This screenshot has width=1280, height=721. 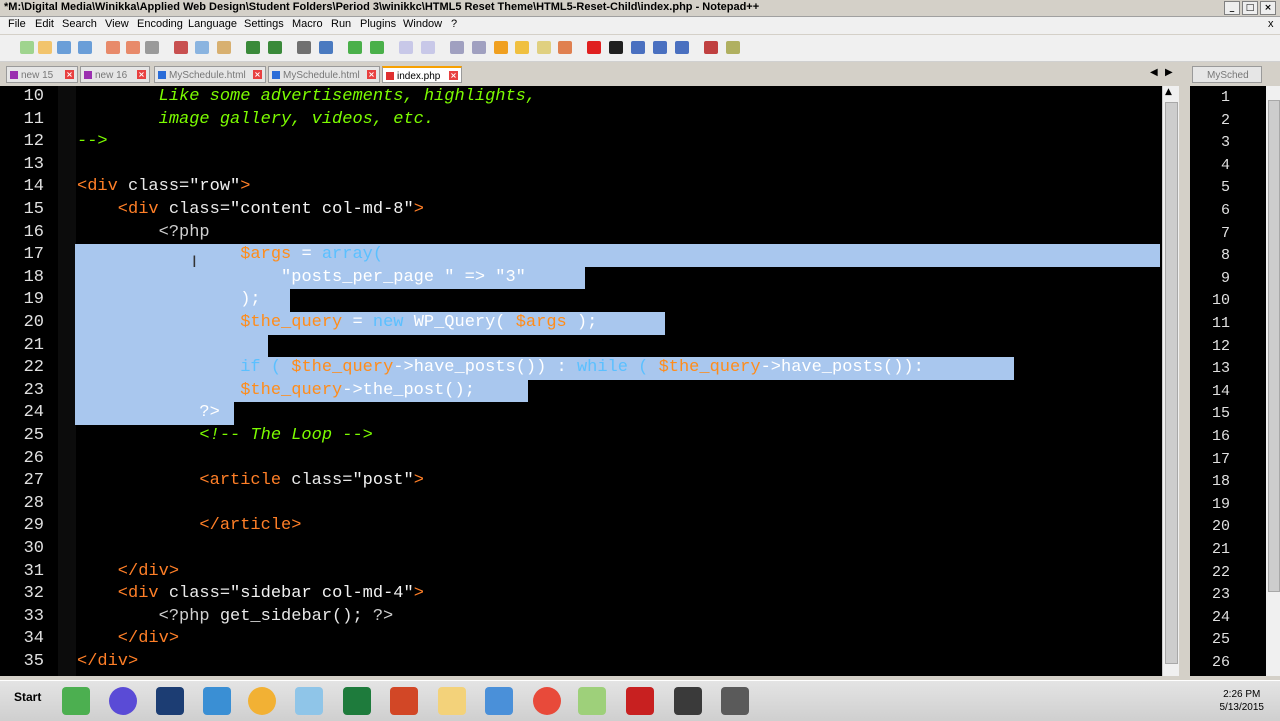 I want to click on close-icon: ×, so click(x=1268, y=8).